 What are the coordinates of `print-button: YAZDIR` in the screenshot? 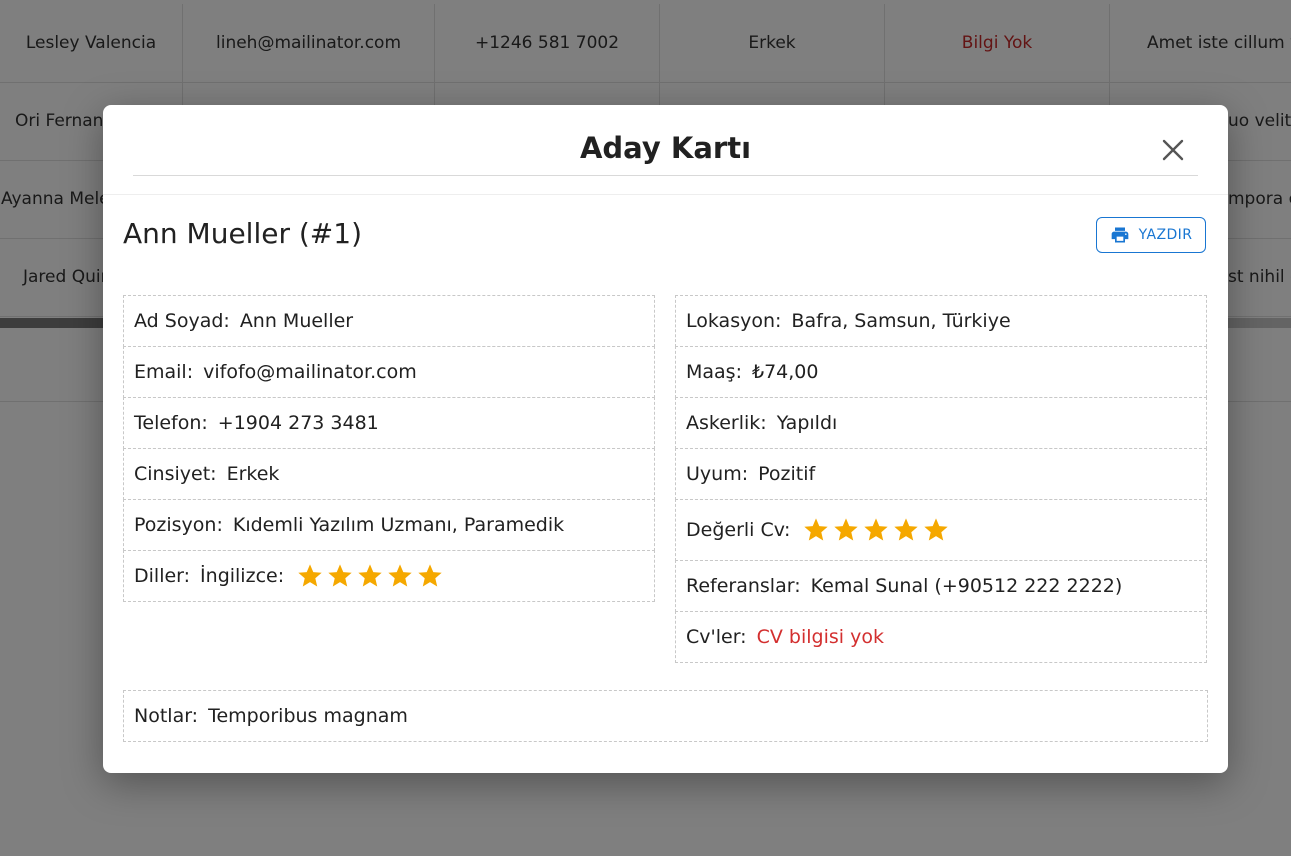 It's located at (1151, 235).